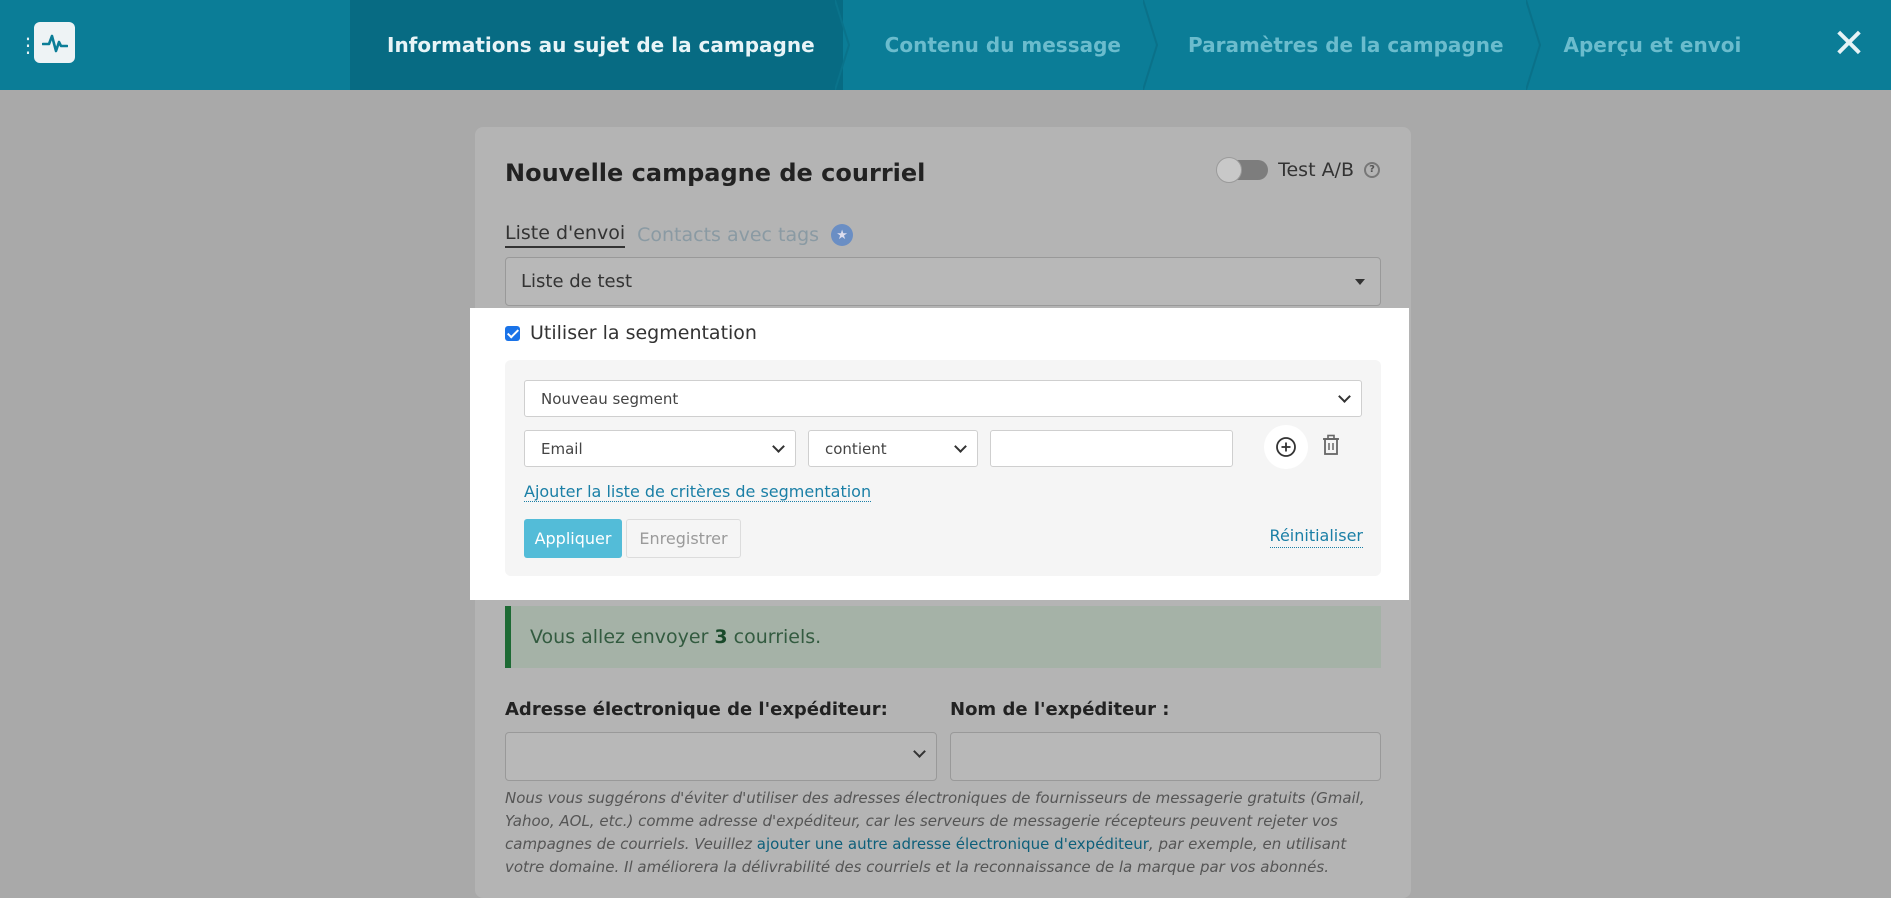 This screenshot has width=1891, height=898. Describe the element at coordinates (696, 709) in the screenshot. I see `sender-email-label: Adresse électronique de l'expéditeur:` at that location.